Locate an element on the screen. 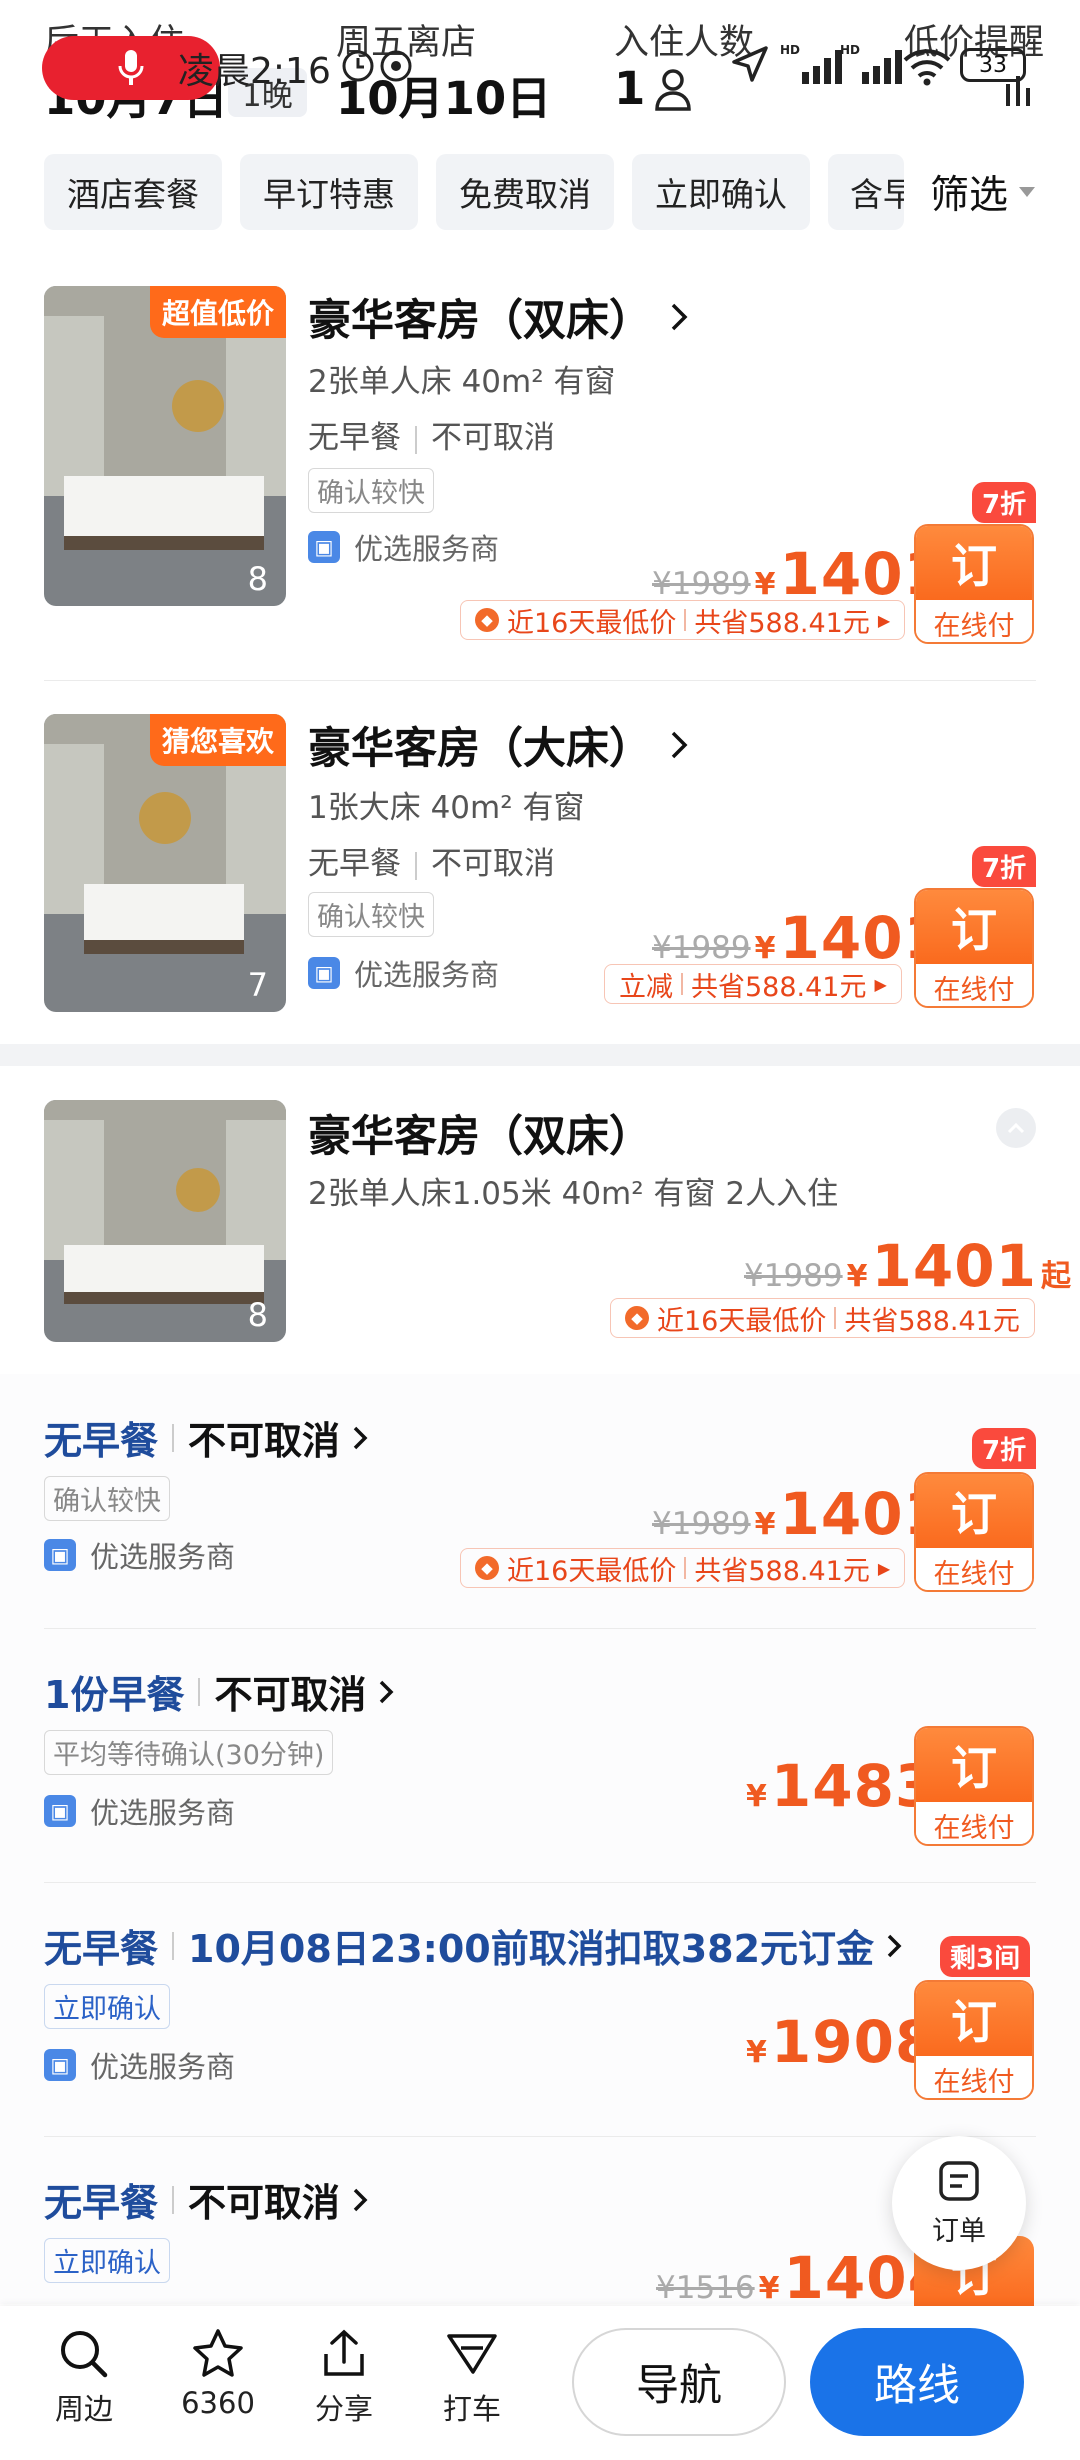  rate-cancel: 不可取消 is located at coordinates (264, 2203).